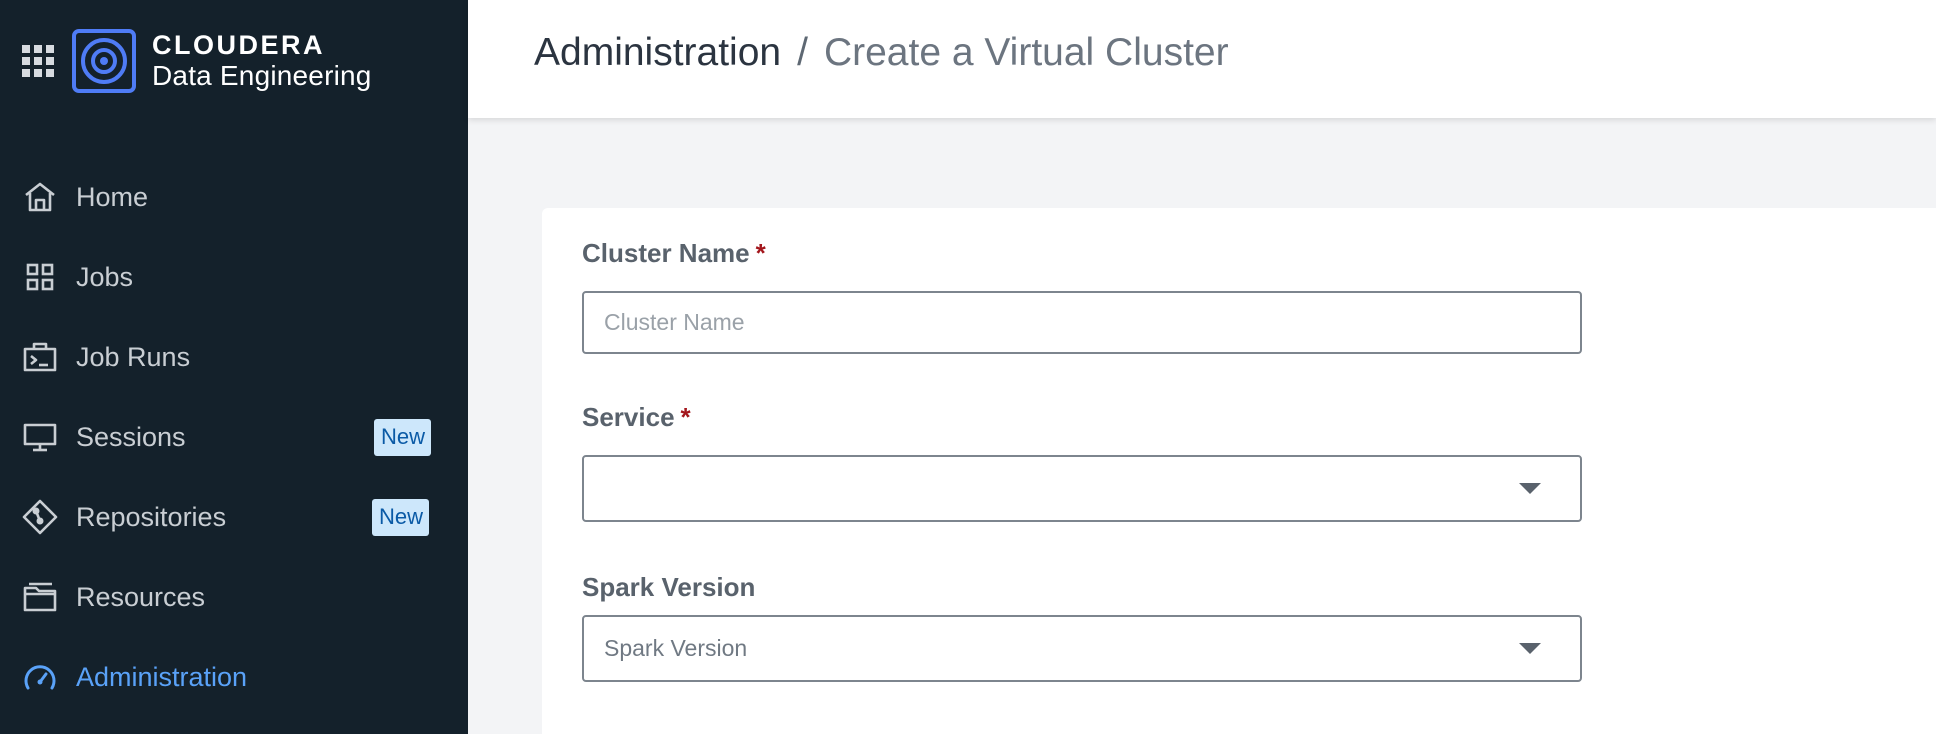  I want to click on home-icon, so click(40, 197).